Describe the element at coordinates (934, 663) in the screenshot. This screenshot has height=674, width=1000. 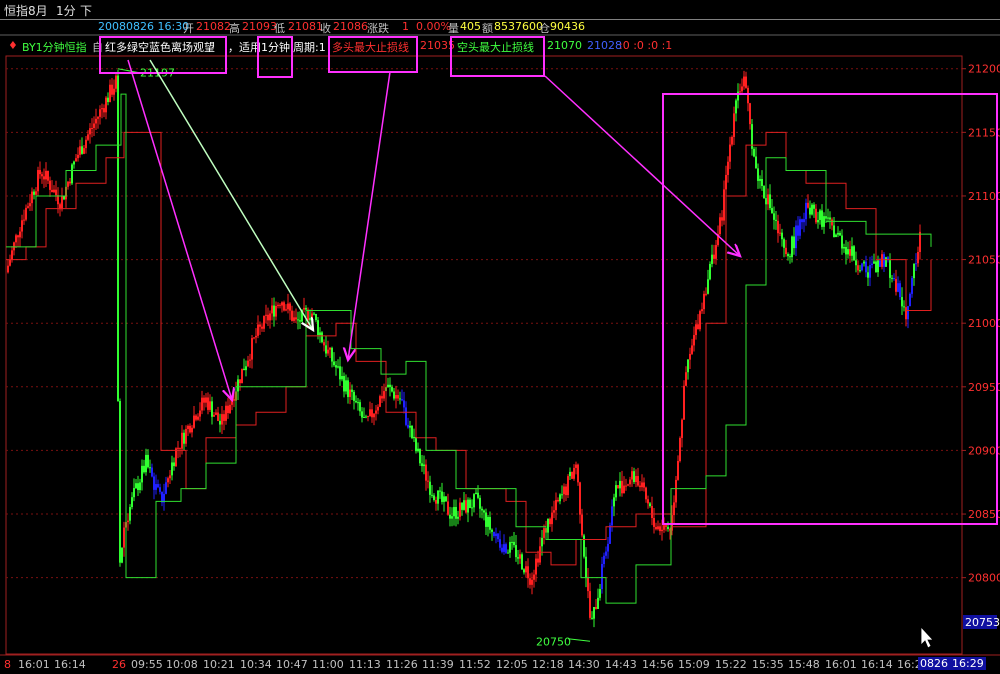
I see `cursor-date-tag: 0826` at that location.